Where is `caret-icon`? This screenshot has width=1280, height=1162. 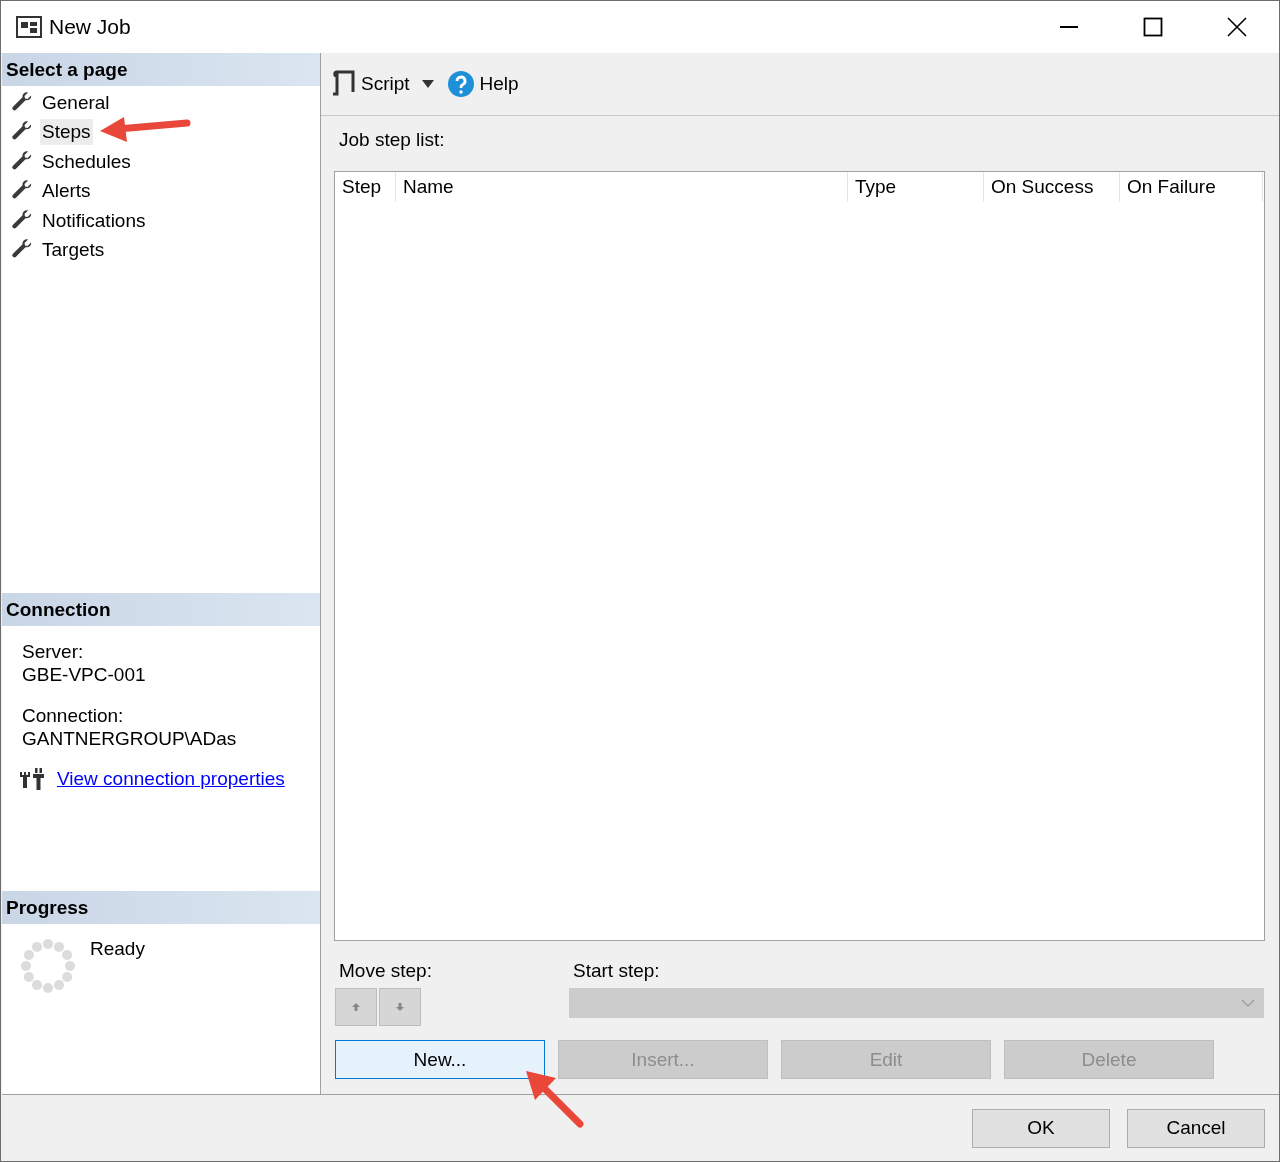 caret-icon is located at coordinates (427, 84).